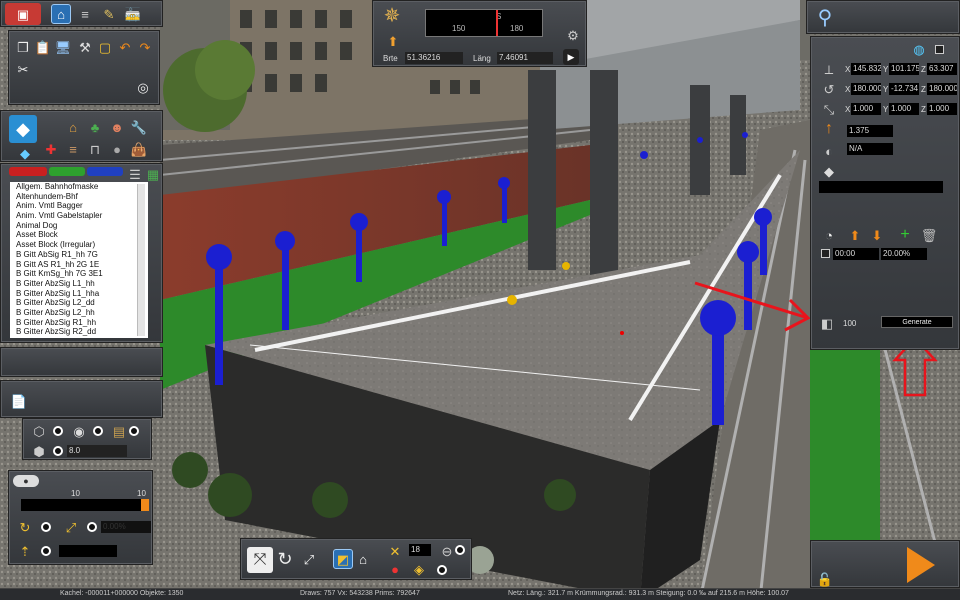  Describe the element at coordinates (343, 559) in the screenshot. I see `camera-icon: ◩` at that location.